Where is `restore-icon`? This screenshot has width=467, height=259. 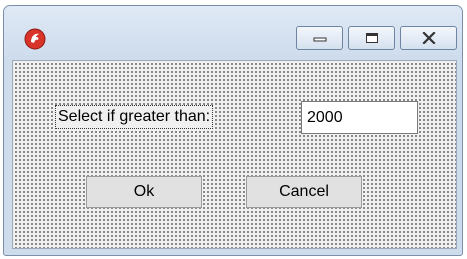
restore-icon is located at coordinates (372, 38).